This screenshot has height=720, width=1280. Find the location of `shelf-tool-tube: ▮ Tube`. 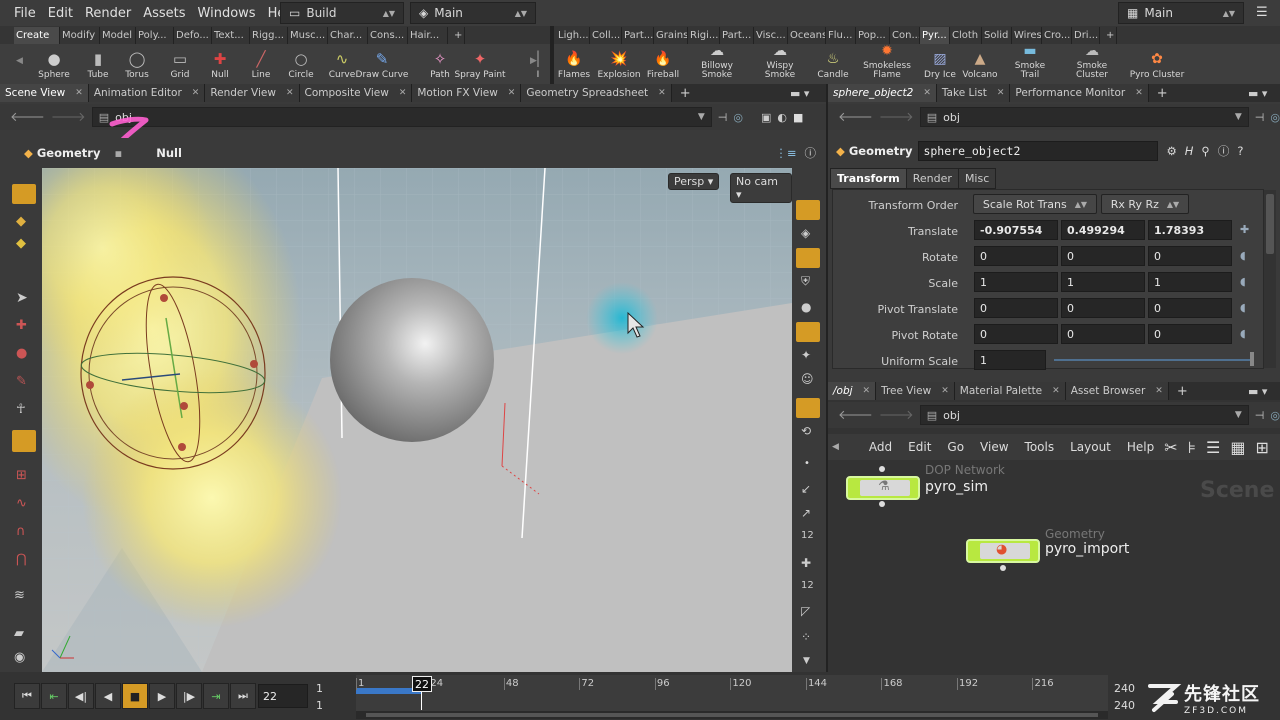

shelf-tool-tube: ▮ Tube is located at coordinates (98, 64).